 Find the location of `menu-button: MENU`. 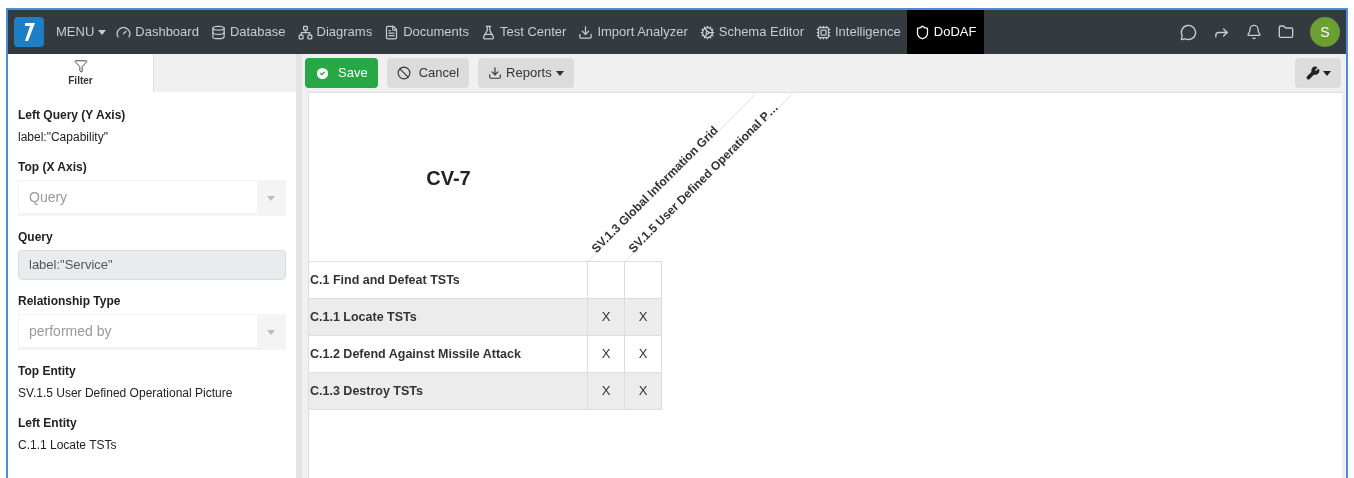

menu-button: MENU is located at coordinates (81, 32).